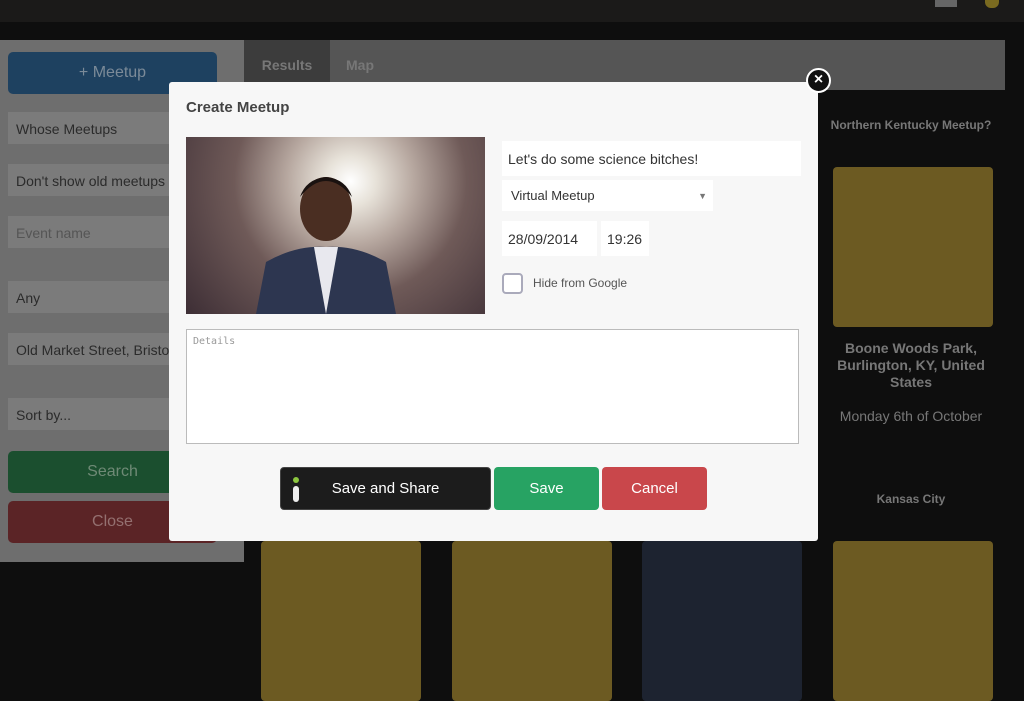  Describe the element at coordinates (992, 4) in the screenshot. I see `bell-icon` at that location.